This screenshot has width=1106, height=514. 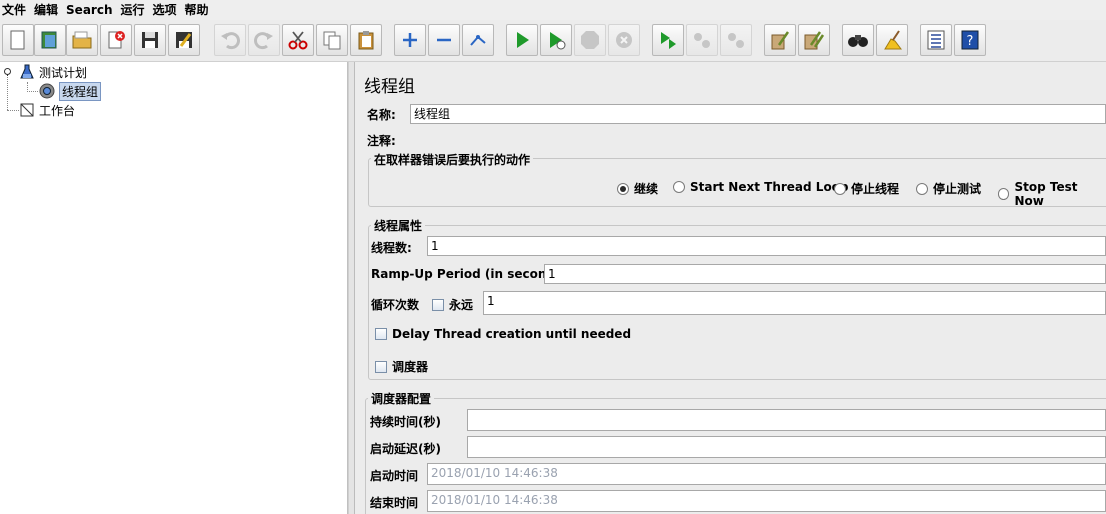 I want to click on function-helper-button, so click(x=936, y=40).